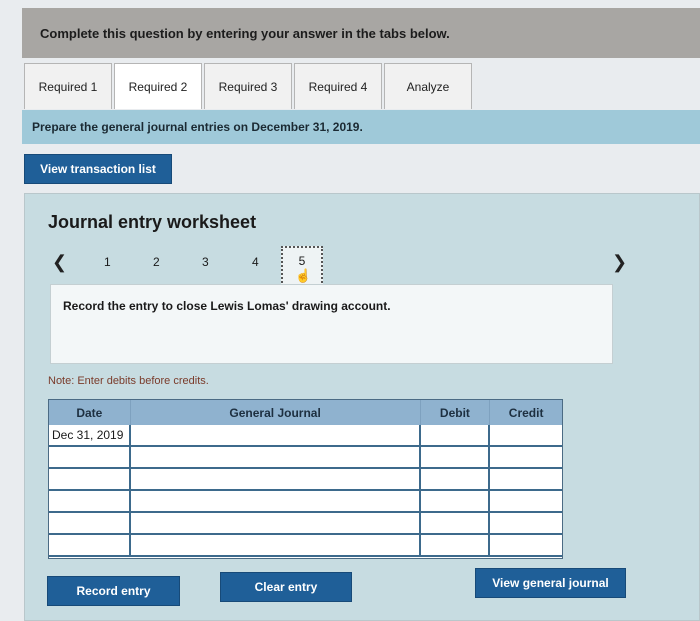 The height and width of the screenshot is (621, 700). I want to click on tab-required-2: Required 2, so click(158, 86).